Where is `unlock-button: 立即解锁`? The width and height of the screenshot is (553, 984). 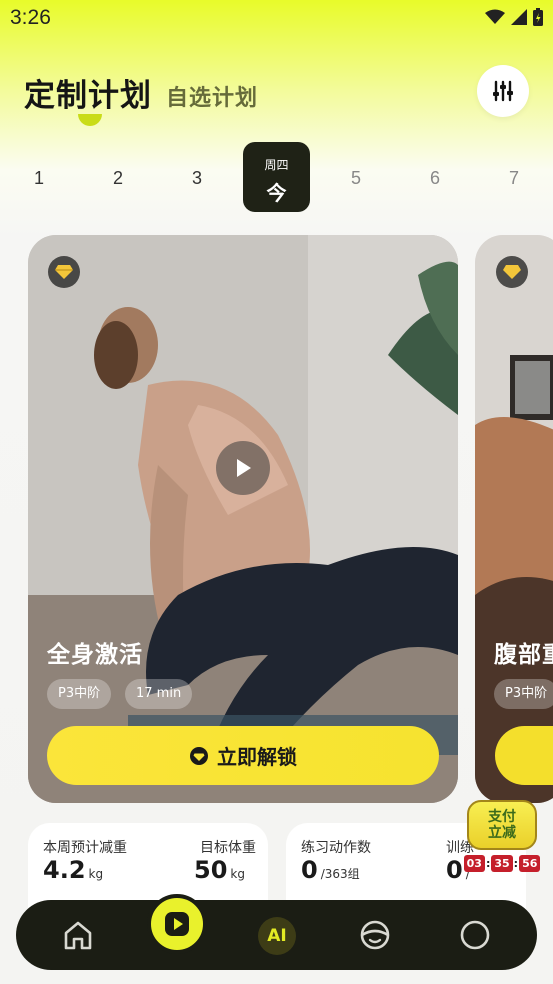 unlock-button: 立即解锁 is located at coordinates (243, 755).